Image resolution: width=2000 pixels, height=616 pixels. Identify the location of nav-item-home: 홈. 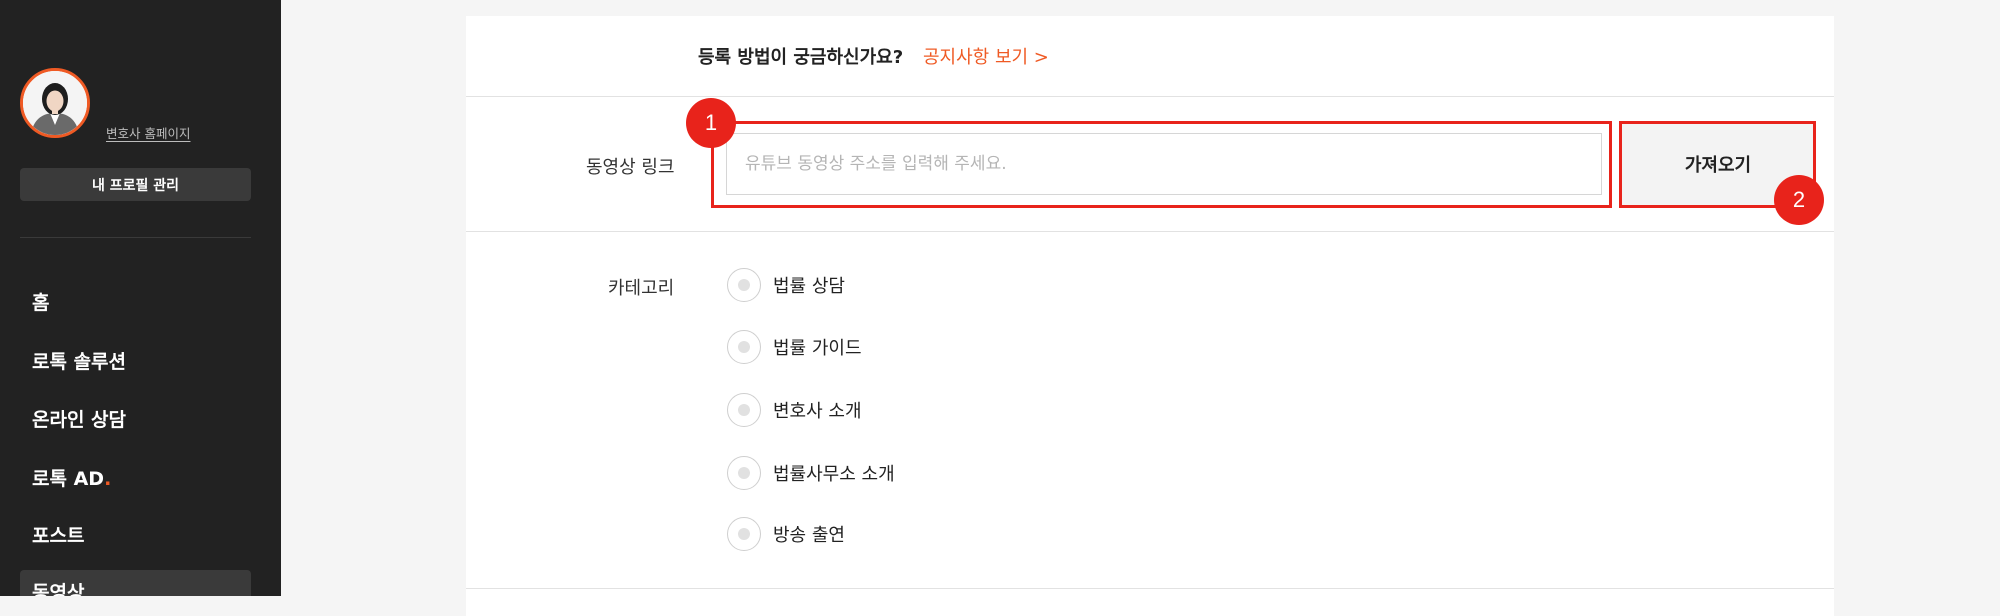
(40, 301).